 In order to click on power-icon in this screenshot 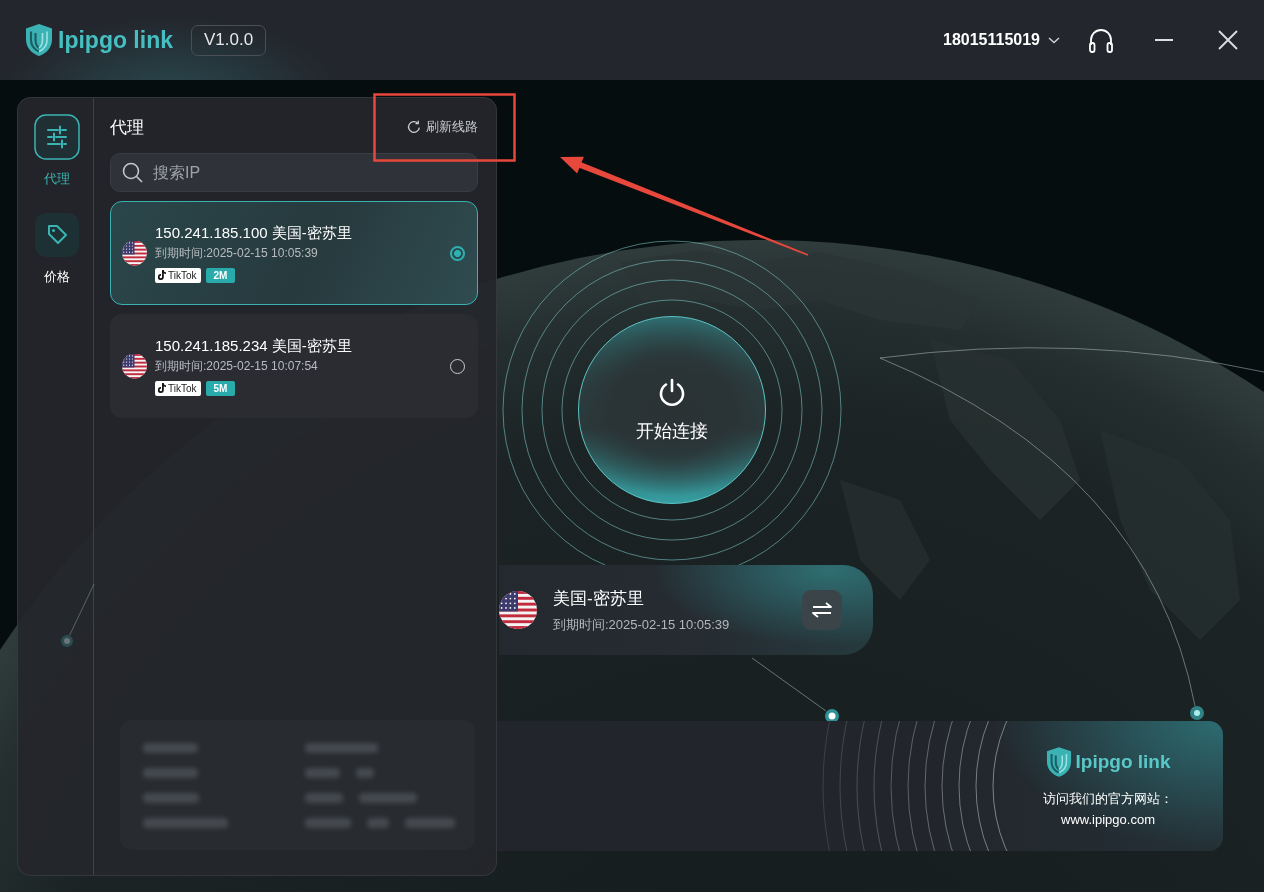, I will do `click(672, 392)`.